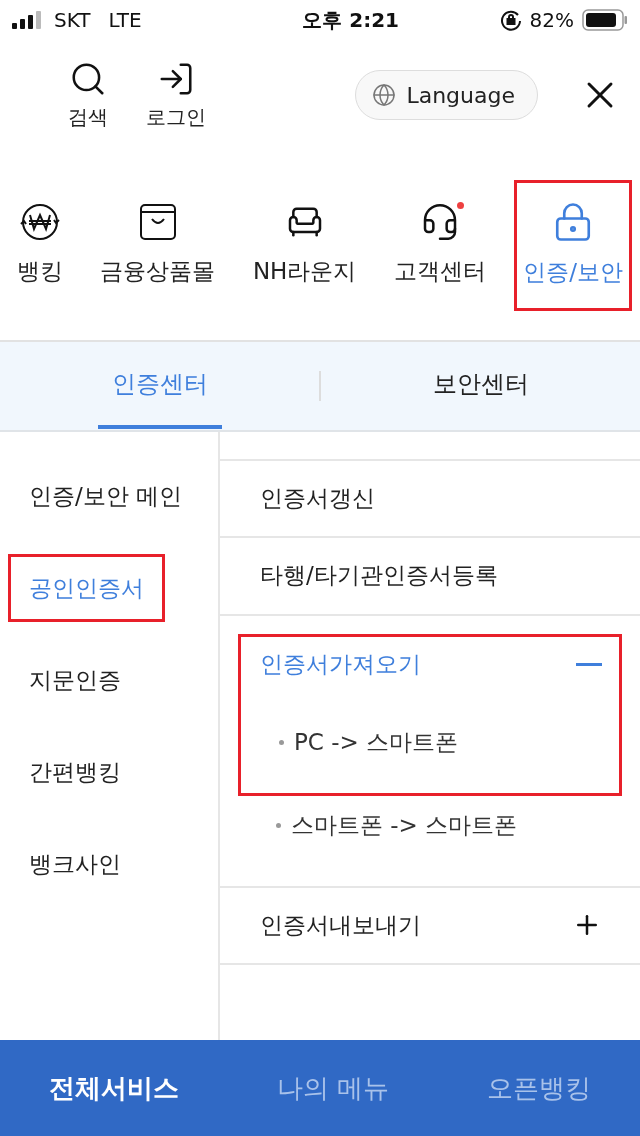 The height and width of the screenshot is (1136, 640). What do you see at coordinates (378, 825) in the screenshot?
I see `submenu-item: 스마트폰 -> 스마트폰` at bounding box center [378, 825].